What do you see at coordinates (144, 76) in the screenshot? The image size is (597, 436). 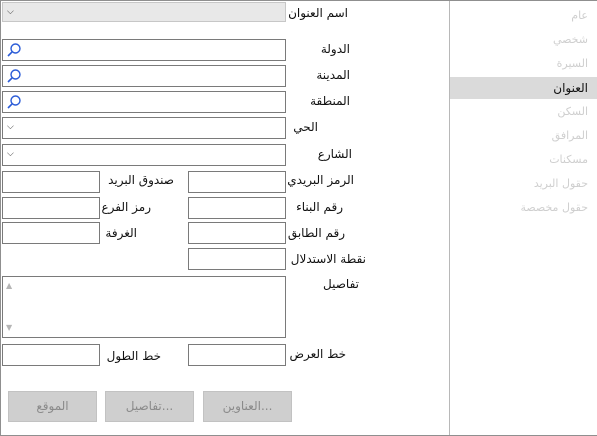 I see `city-field` at bounding box center [144, 76].